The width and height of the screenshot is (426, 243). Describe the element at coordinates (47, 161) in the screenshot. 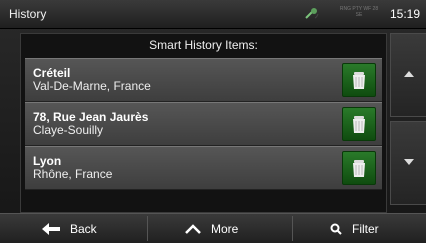

I see `item-name: Lyon` at that location.